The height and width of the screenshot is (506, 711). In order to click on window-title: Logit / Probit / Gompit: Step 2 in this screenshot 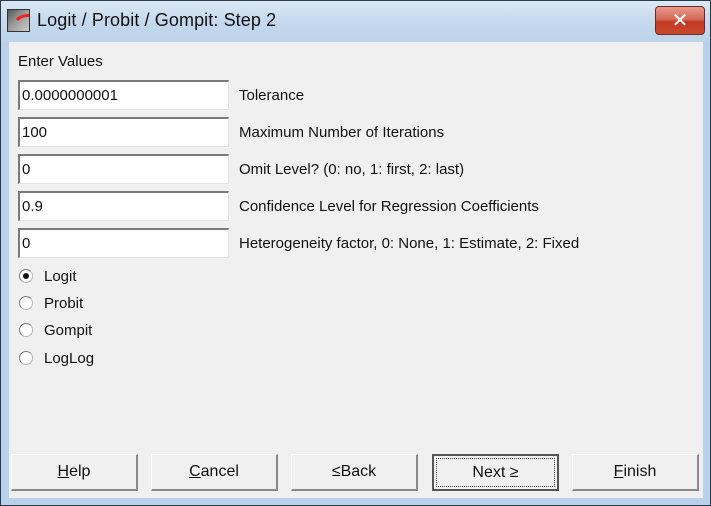, I will do `click(157, 20)`.